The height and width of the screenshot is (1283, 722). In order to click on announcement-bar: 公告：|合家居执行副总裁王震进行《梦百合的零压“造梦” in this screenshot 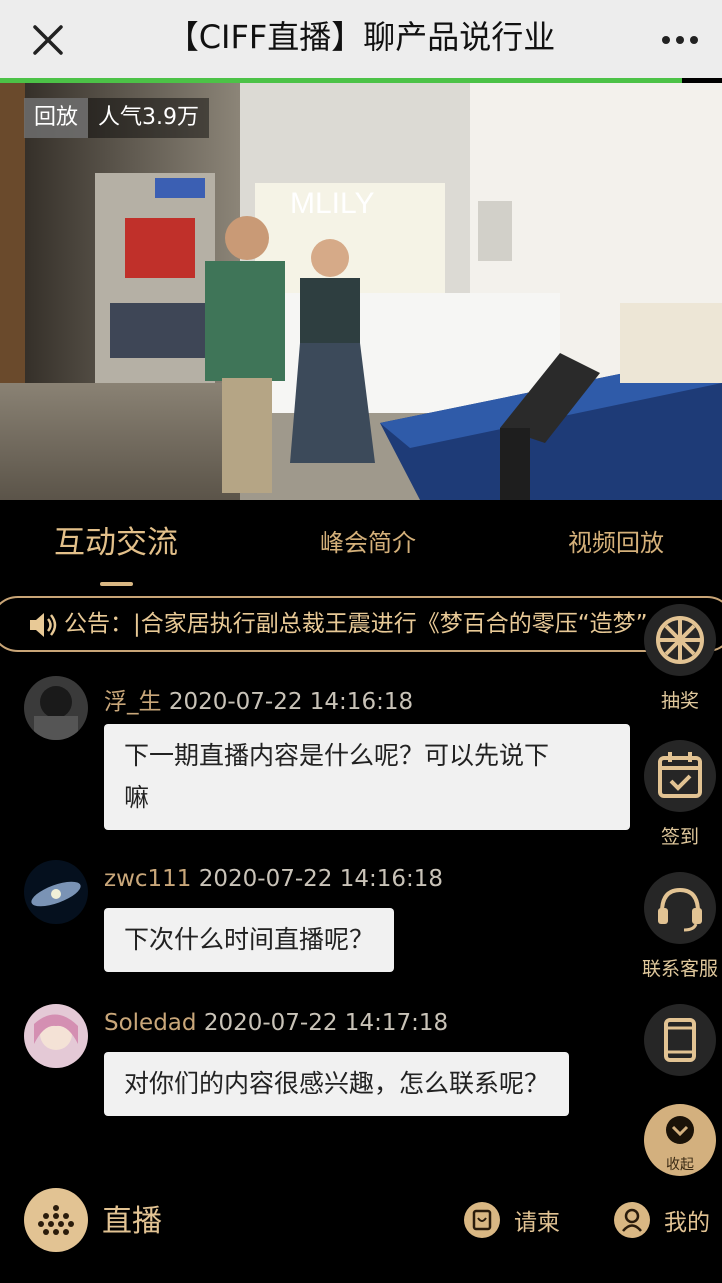, I will do `click(361, 624)`.